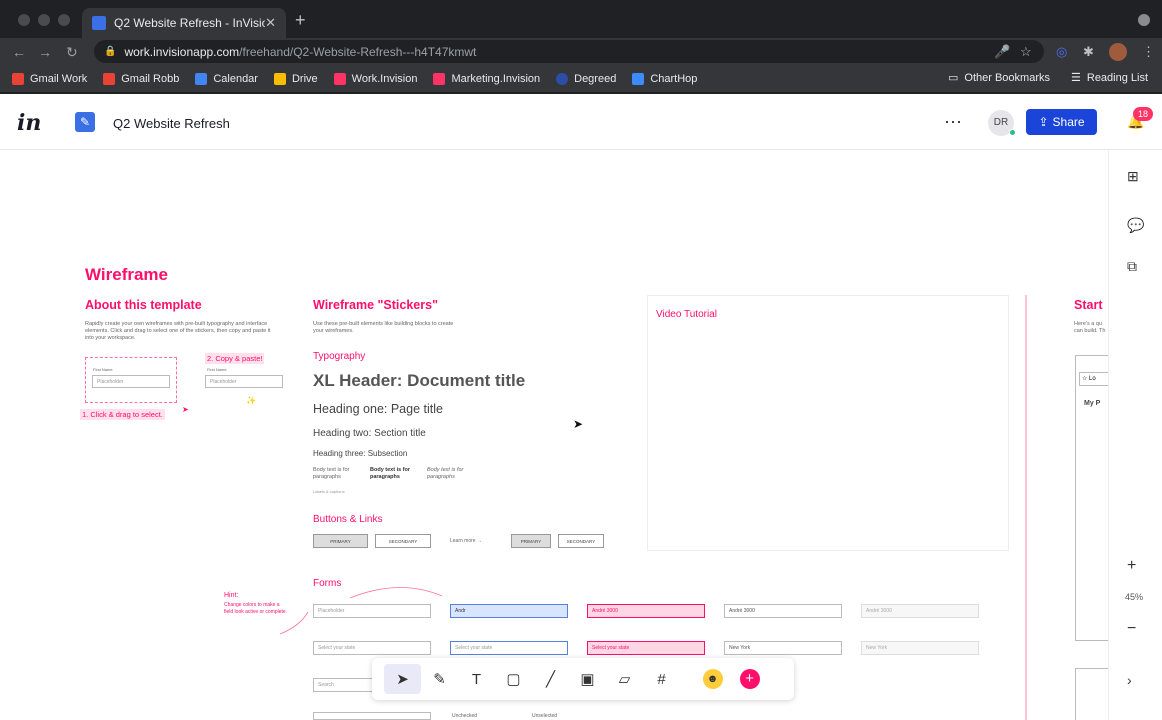  I want to click on window-controls, so click(44, 20).